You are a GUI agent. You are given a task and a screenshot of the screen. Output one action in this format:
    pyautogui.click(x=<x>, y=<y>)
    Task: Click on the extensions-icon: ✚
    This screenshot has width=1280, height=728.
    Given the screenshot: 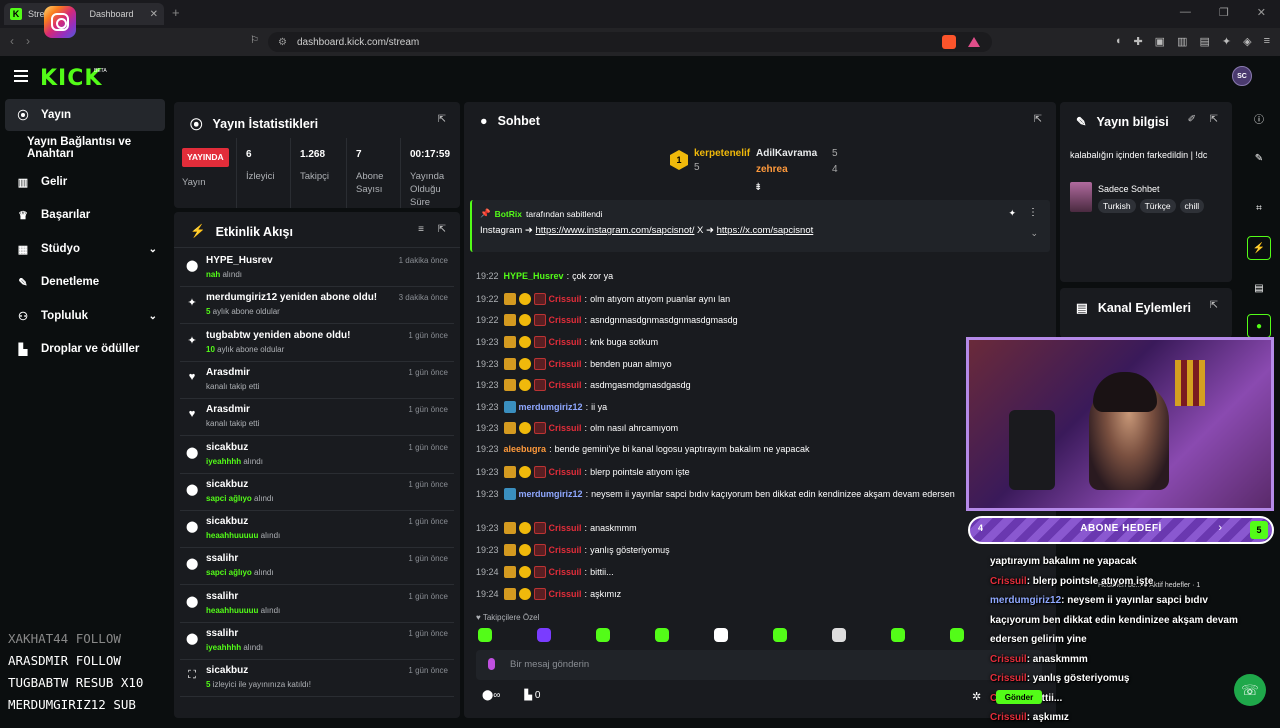 What is the action you would take?
    pyautogui.click(x=1137, y=41)
    